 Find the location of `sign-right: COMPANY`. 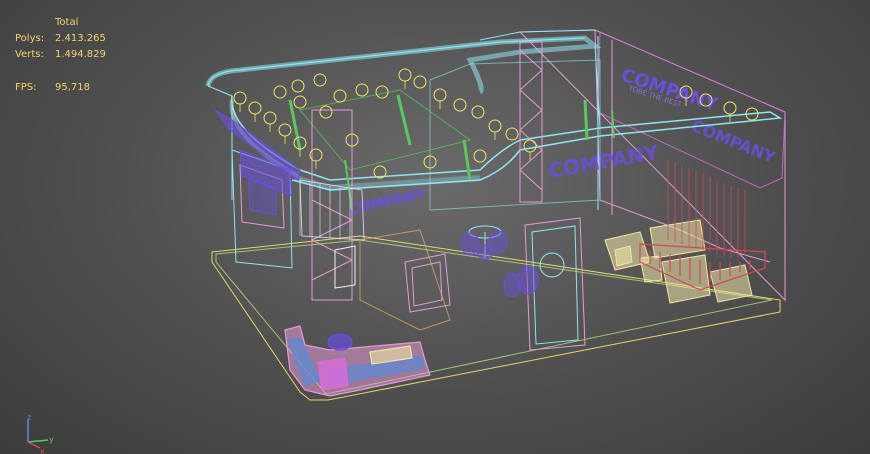

sign-right: COMPANY is located at coordinates (734, 141).